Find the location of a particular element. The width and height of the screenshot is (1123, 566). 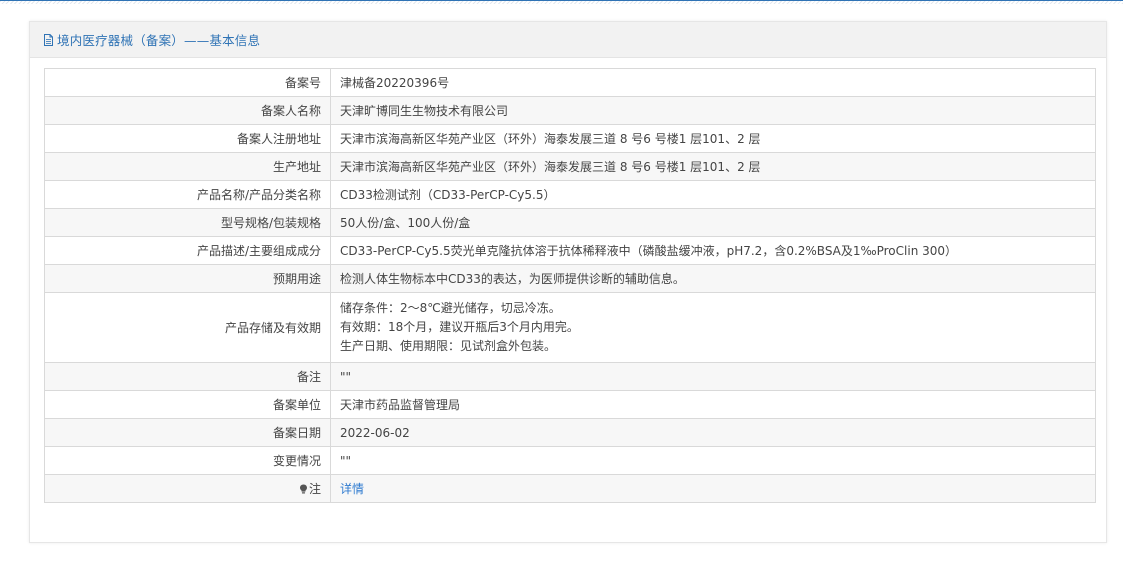

storage-line: 储存条件：2～8℃避光储存，切忌冷冻。 is located at coordinates (450, 308).